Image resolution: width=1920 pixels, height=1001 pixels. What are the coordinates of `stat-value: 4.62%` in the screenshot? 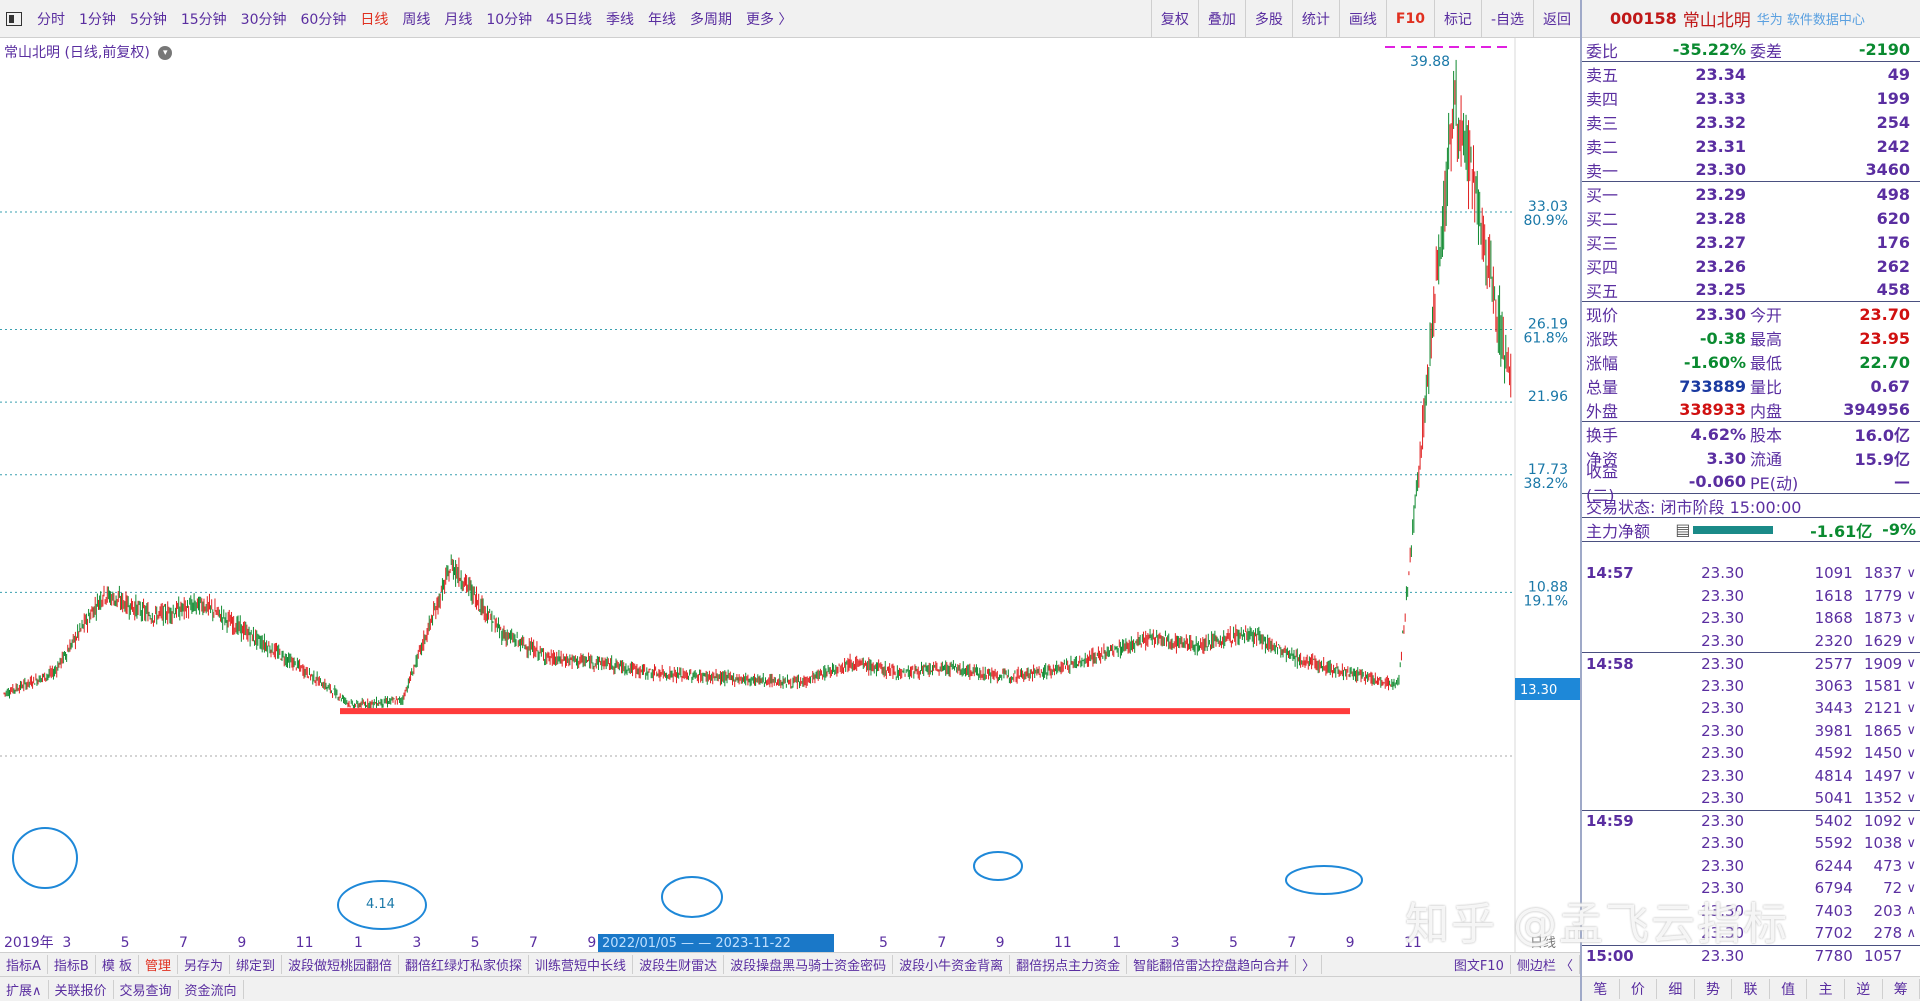 It's located at (1718, 434).